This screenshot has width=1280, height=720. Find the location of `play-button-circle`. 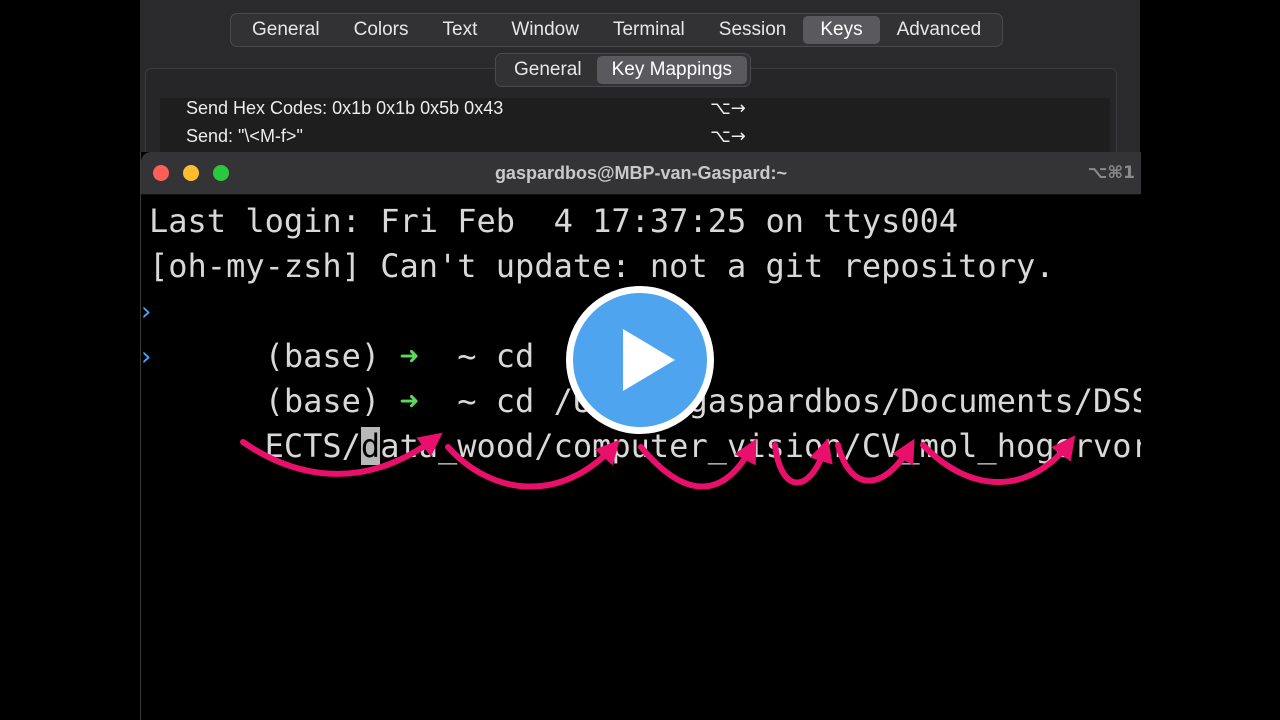

play-button-circle is located at coordinates (640, 360).